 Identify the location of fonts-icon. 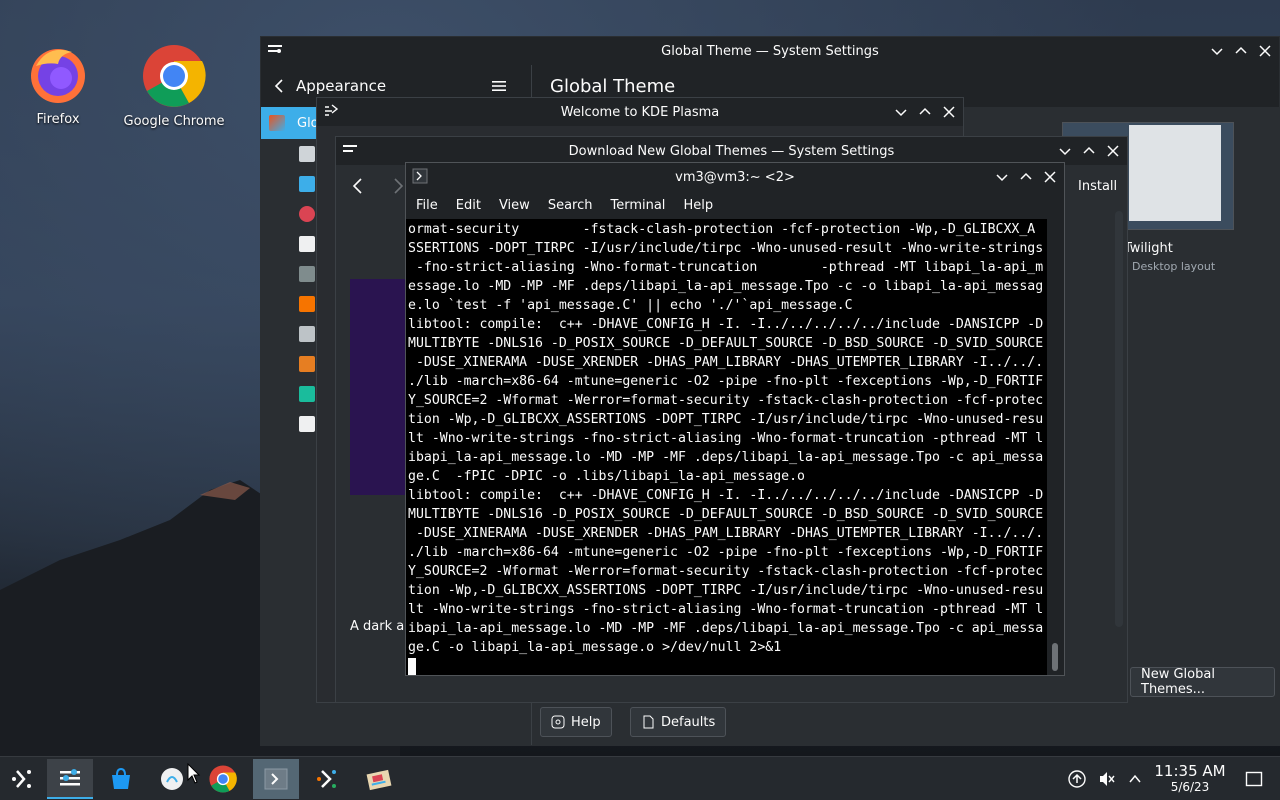
(307, 274).